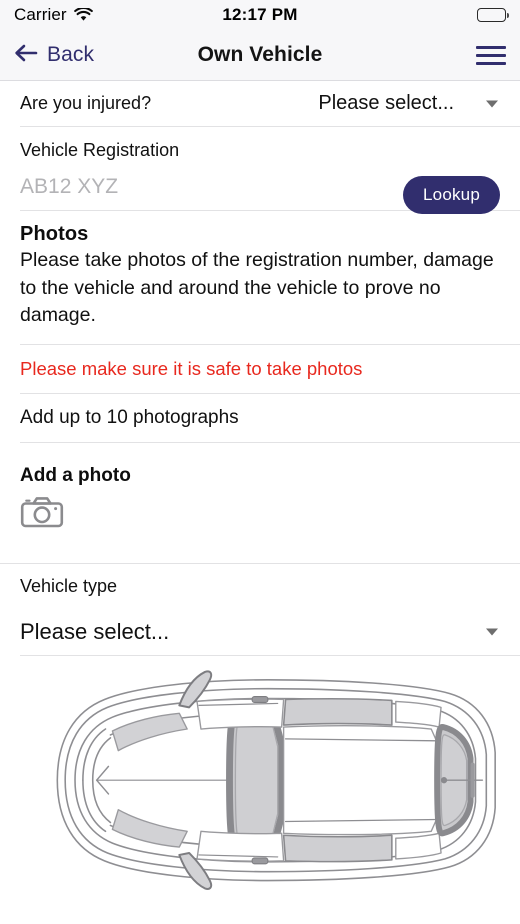  I want to click on photos-heading: Photos, so click(54, 234).